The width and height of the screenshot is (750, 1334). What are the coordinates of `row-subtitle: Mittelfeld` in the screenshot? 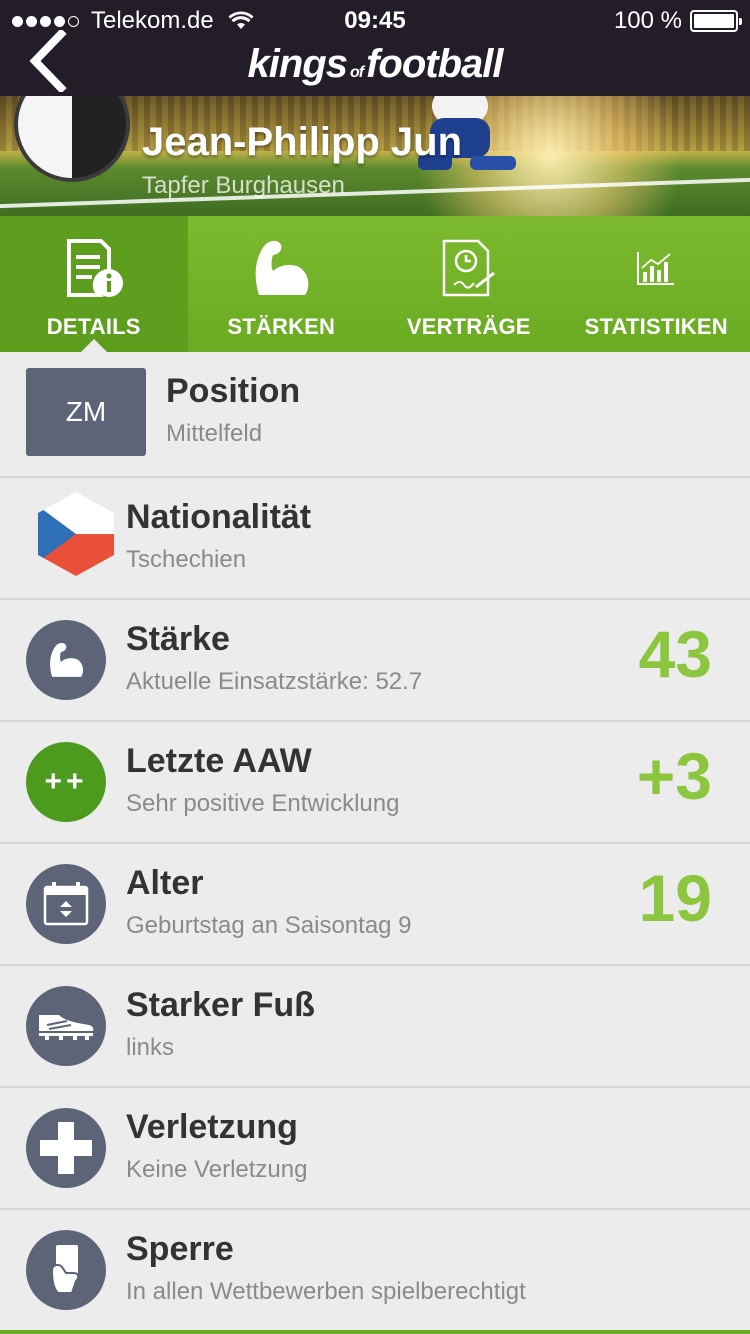 It's located at (214, 433).